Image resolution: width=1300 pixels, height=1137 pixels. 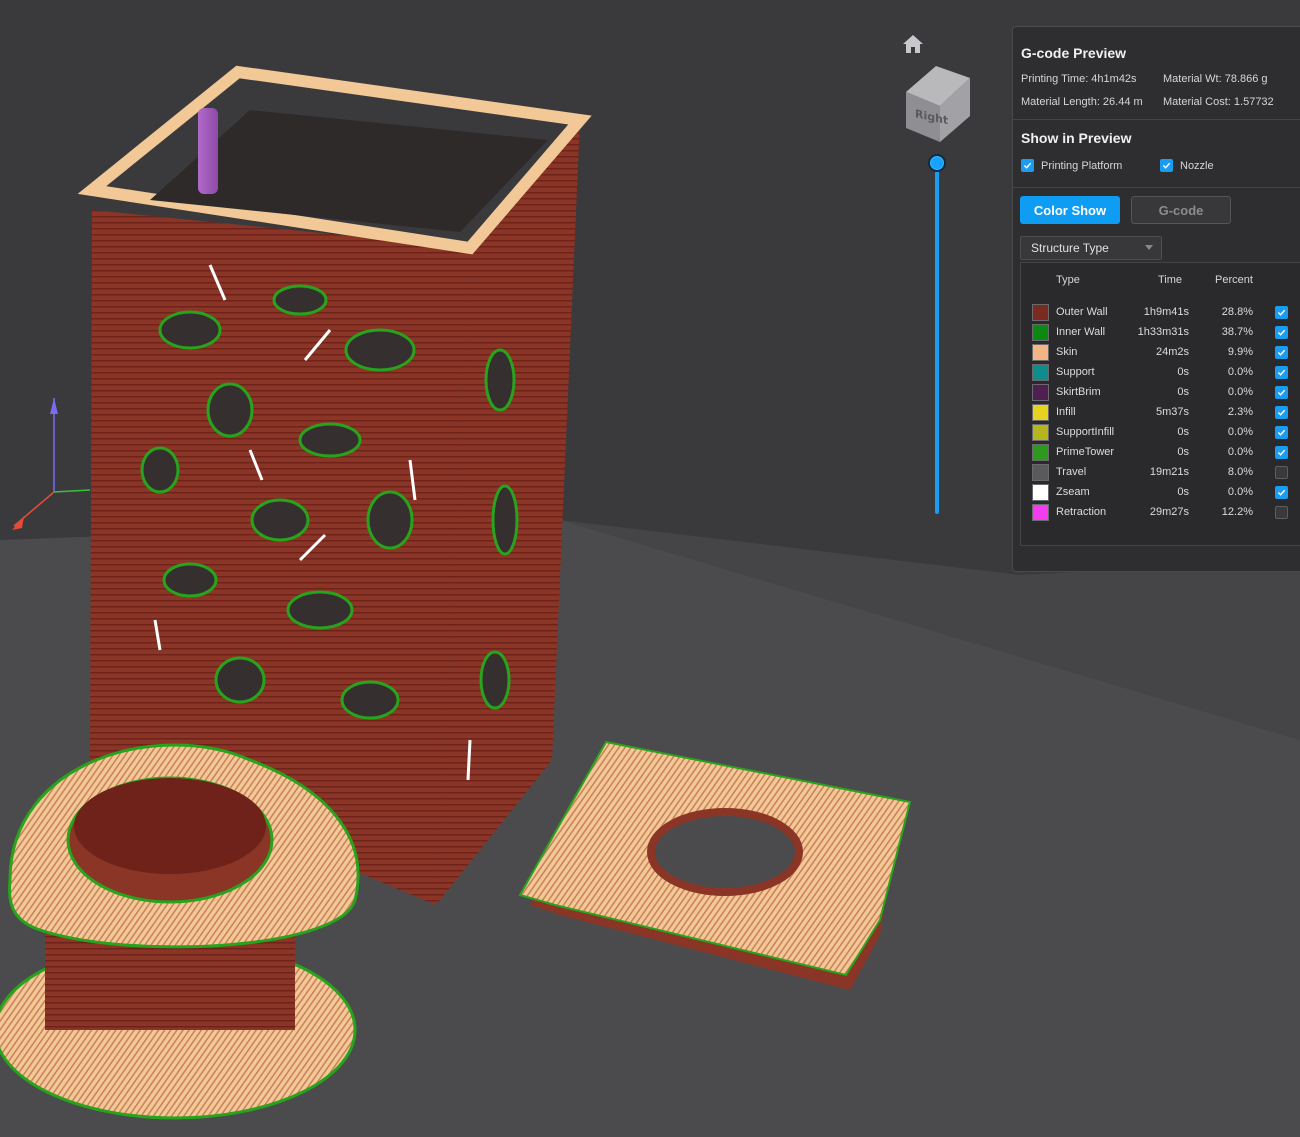 I want to click on layer-slider-track, so click(x=937, y=338).